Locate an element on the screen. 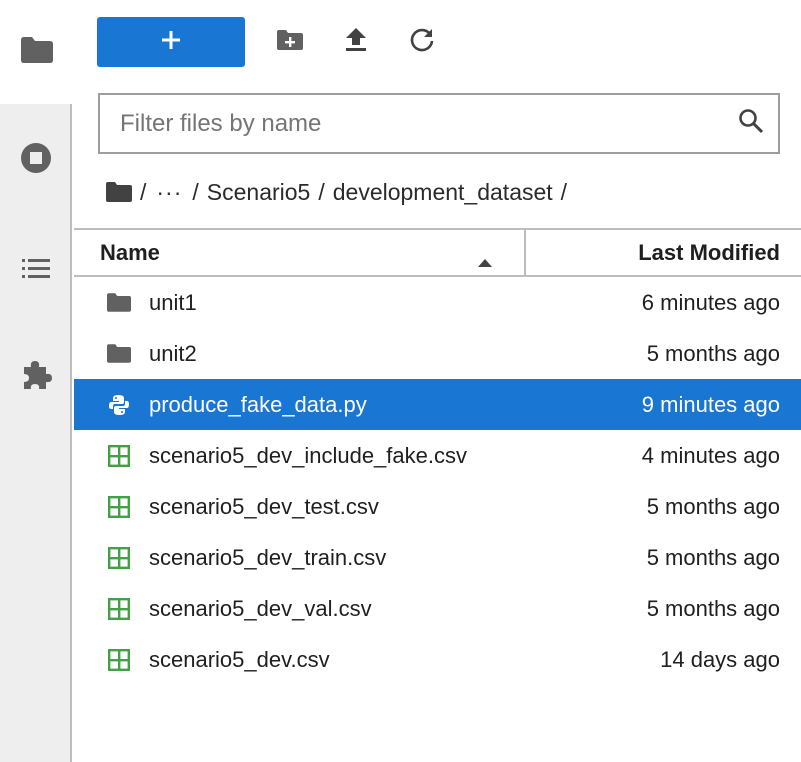 This screenshot has height=762, width=801. file-name: scenario5_dev_include_fake.csv is located at coordinates (308, 455).